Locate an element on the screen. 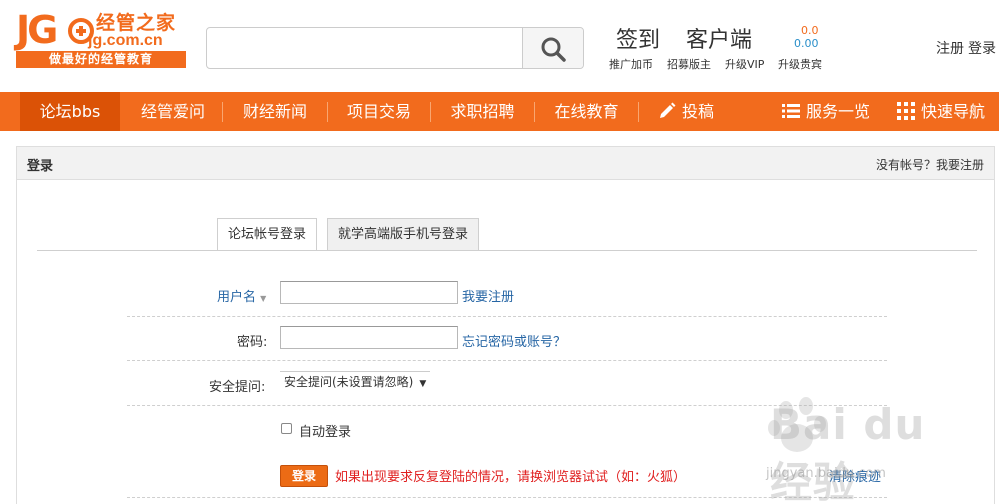 The height and width of the screenshot is (504, 999). tab-forum-account: 论坛帐号登录 is located at coordinates (267, 234).